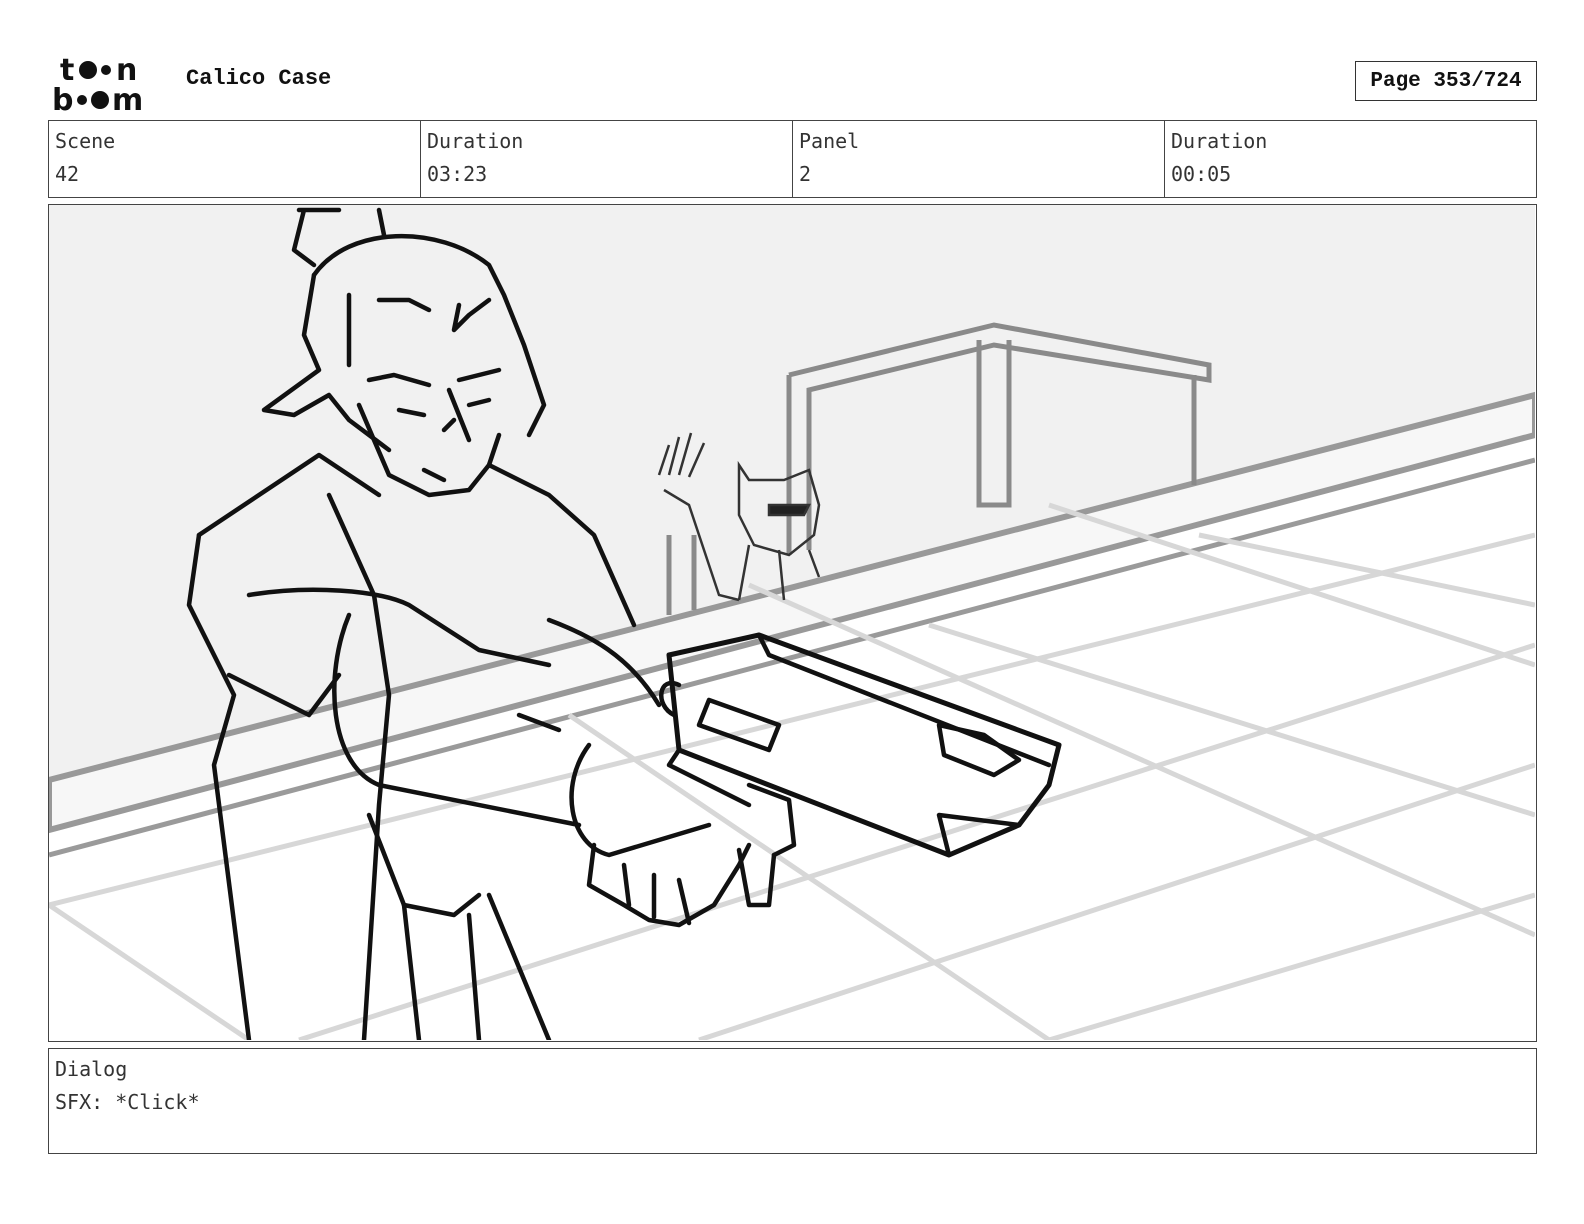 The image size is (1584, 1224). Describe the element at coordinates (127, 98) in the screenshot. I see `svg-text: m` at that location.